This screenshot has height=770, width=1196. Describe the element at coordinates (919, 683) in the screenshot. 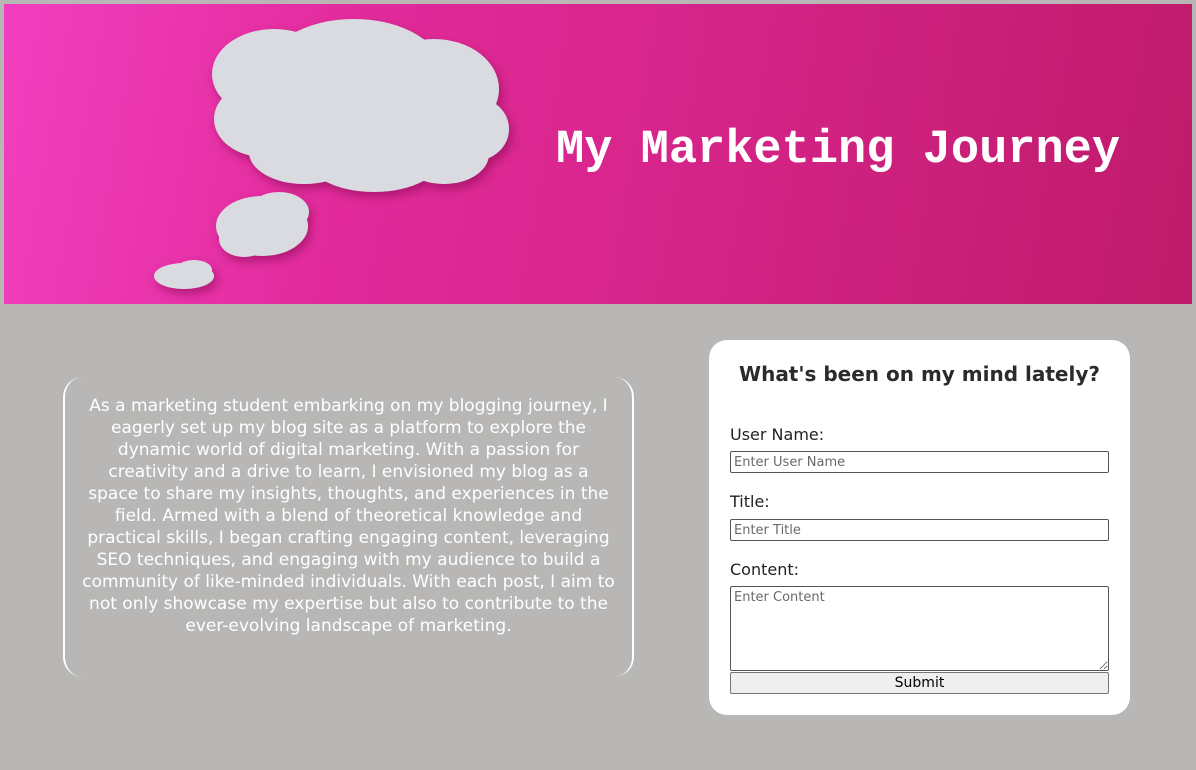

I see `submit-button: Submit` at that location.